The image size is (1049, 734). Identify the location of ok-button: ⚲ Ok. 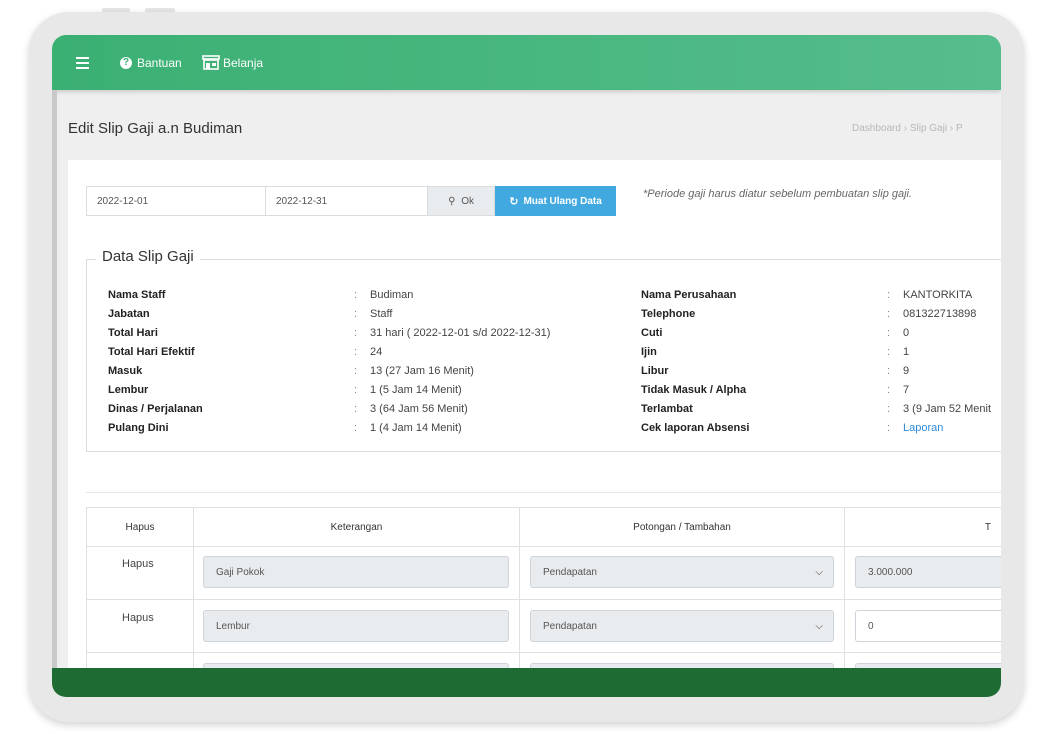
(461, 201).